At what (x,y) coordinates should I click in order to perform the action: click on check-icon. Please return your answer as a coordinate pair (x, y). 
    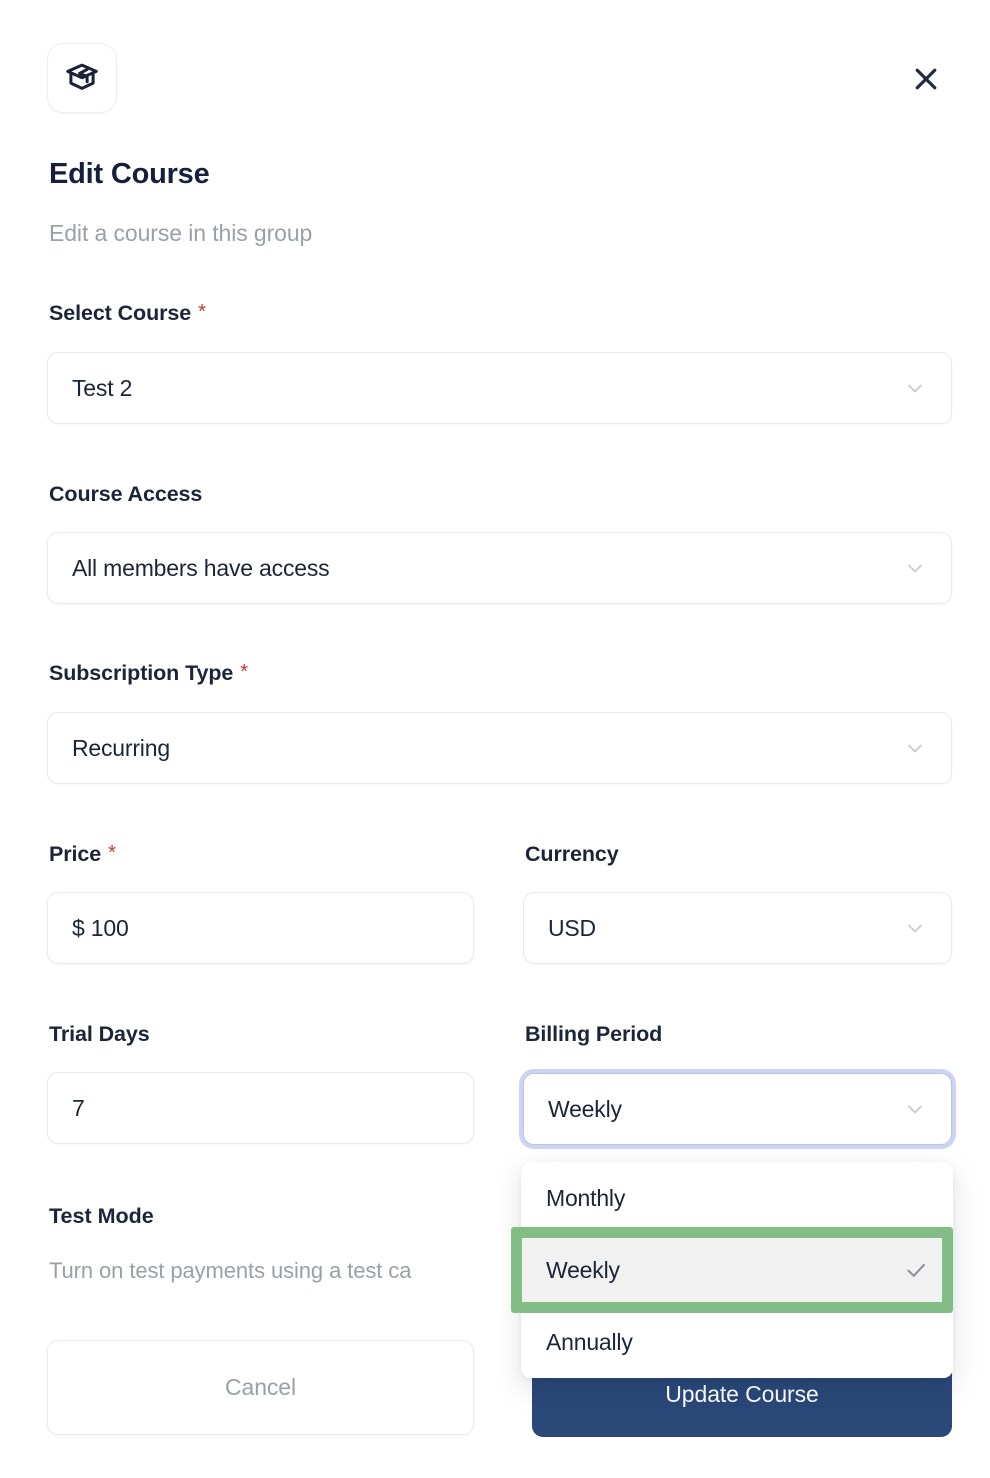
    Looking at the image, I should click on (916, 1270).